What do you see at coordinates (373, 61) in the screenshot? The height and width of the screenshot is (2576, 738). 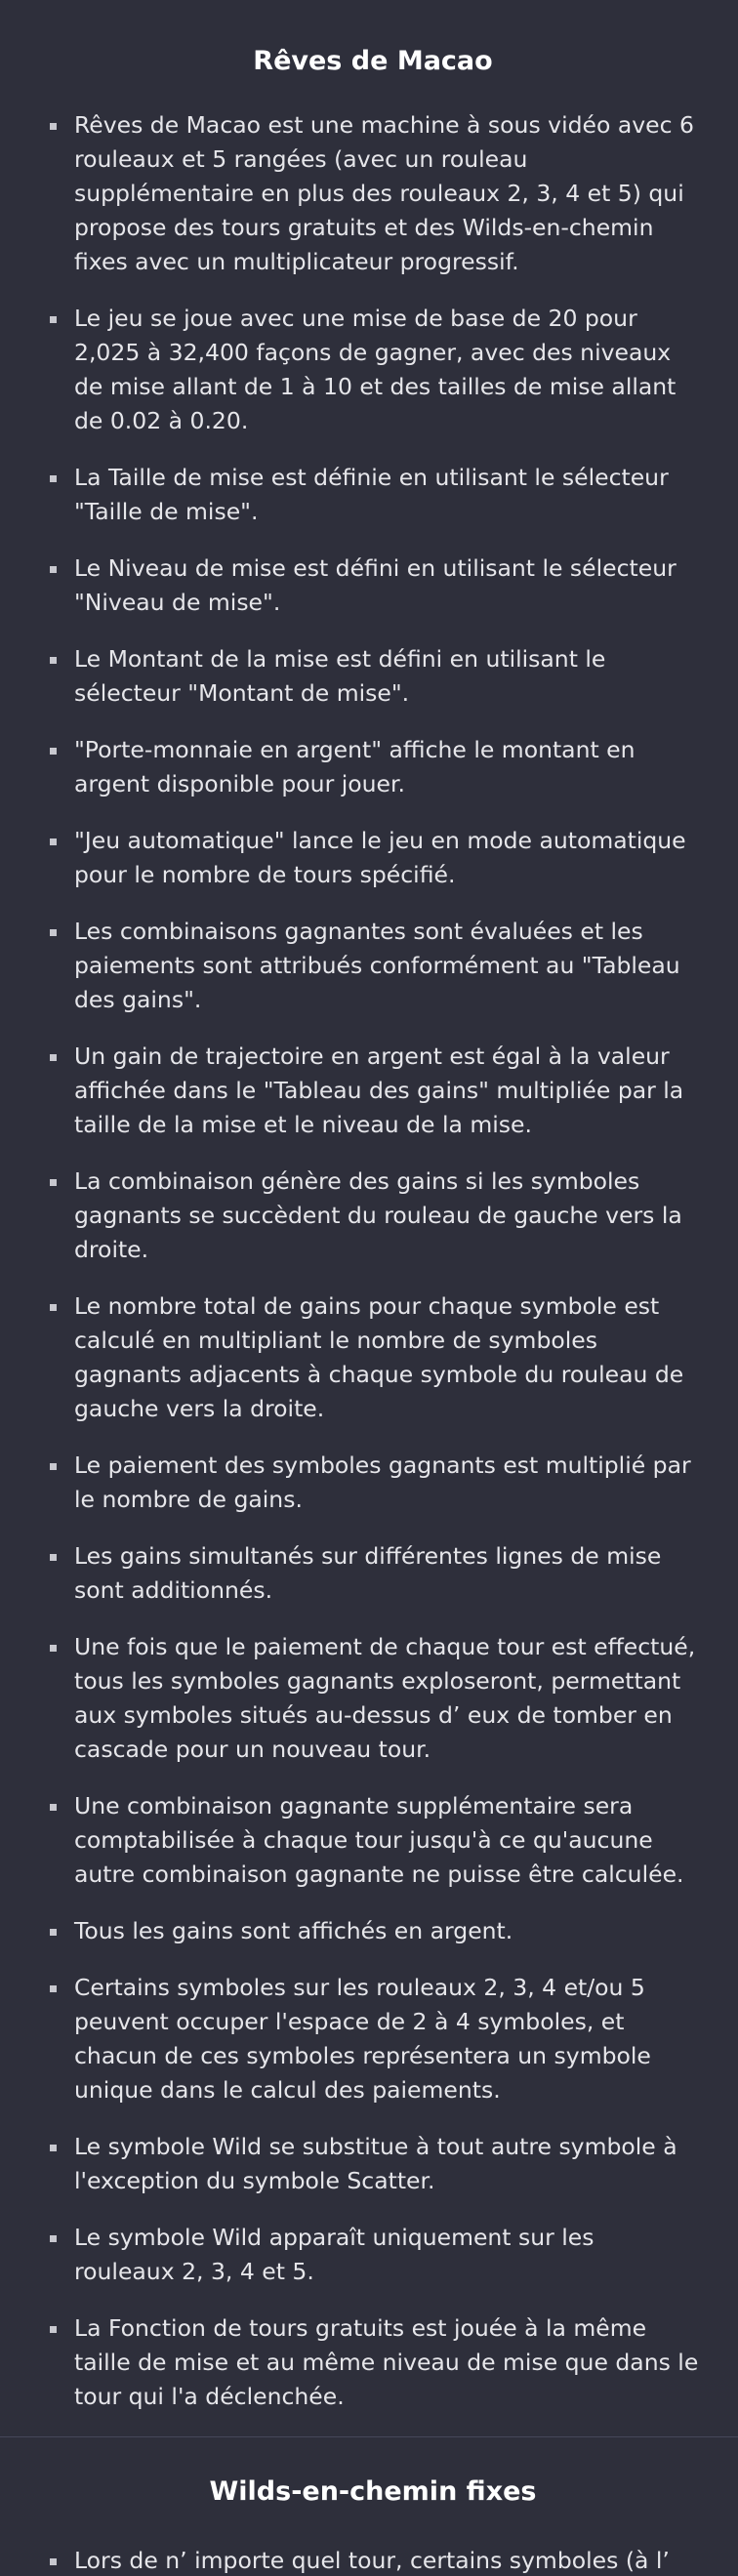 I see `section-title: Rêves de Macao` at bounding box center [373, 61].